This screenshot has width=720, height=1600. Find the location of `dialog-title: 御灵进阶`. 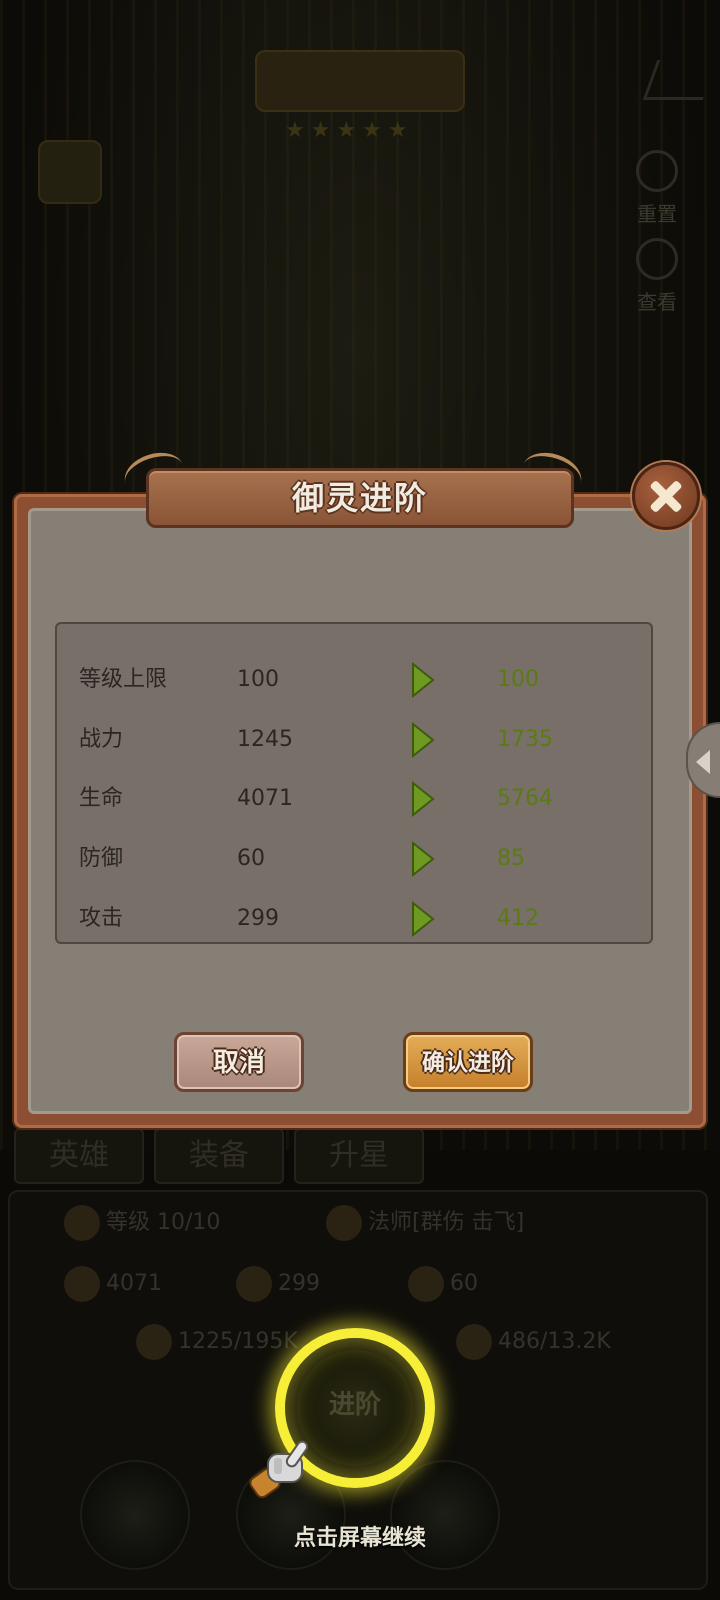

dialog-title: 御灵进阶 is located at coordinates (359, 498).